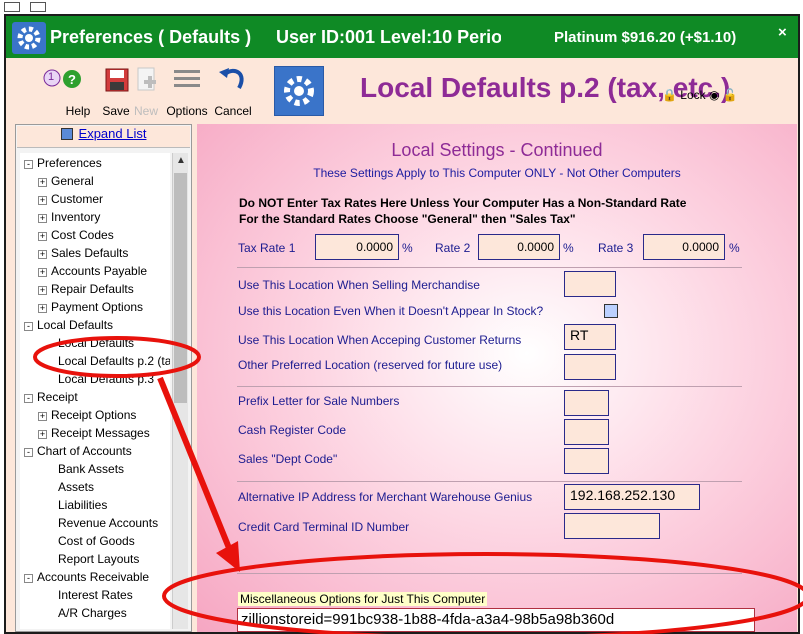  I want to click on tree-item: + Inventory, so click(69, 217).